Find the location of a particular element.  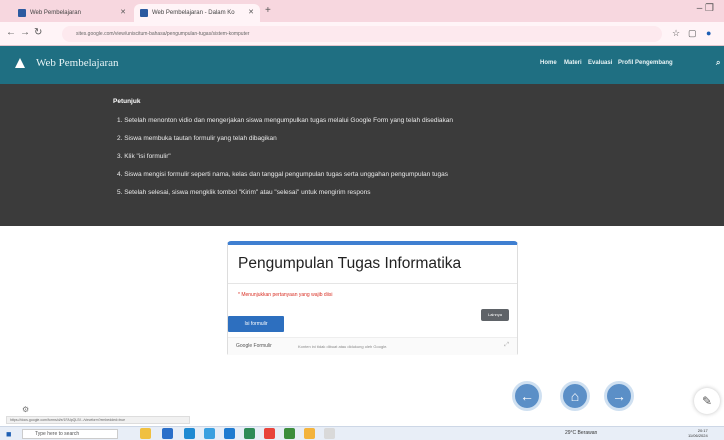

fill-form-button: Isi formulir is located at coordinates (256, 324).